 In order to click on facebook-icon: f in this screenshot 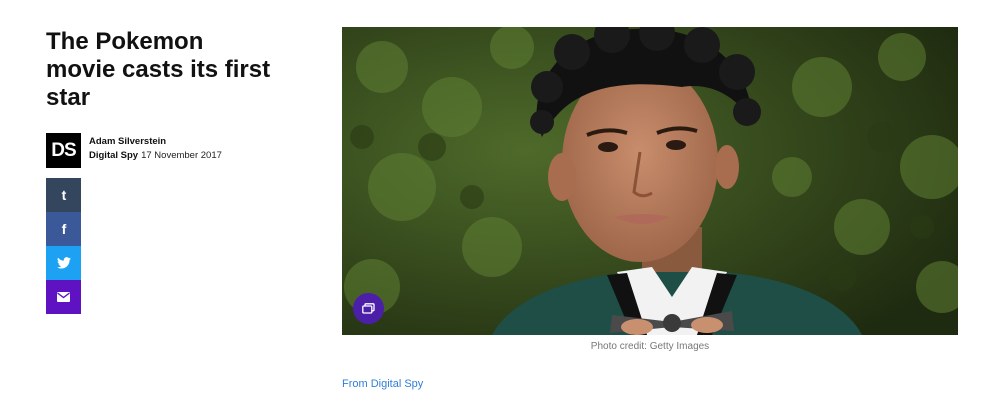, I will do `click(63, 229)`.